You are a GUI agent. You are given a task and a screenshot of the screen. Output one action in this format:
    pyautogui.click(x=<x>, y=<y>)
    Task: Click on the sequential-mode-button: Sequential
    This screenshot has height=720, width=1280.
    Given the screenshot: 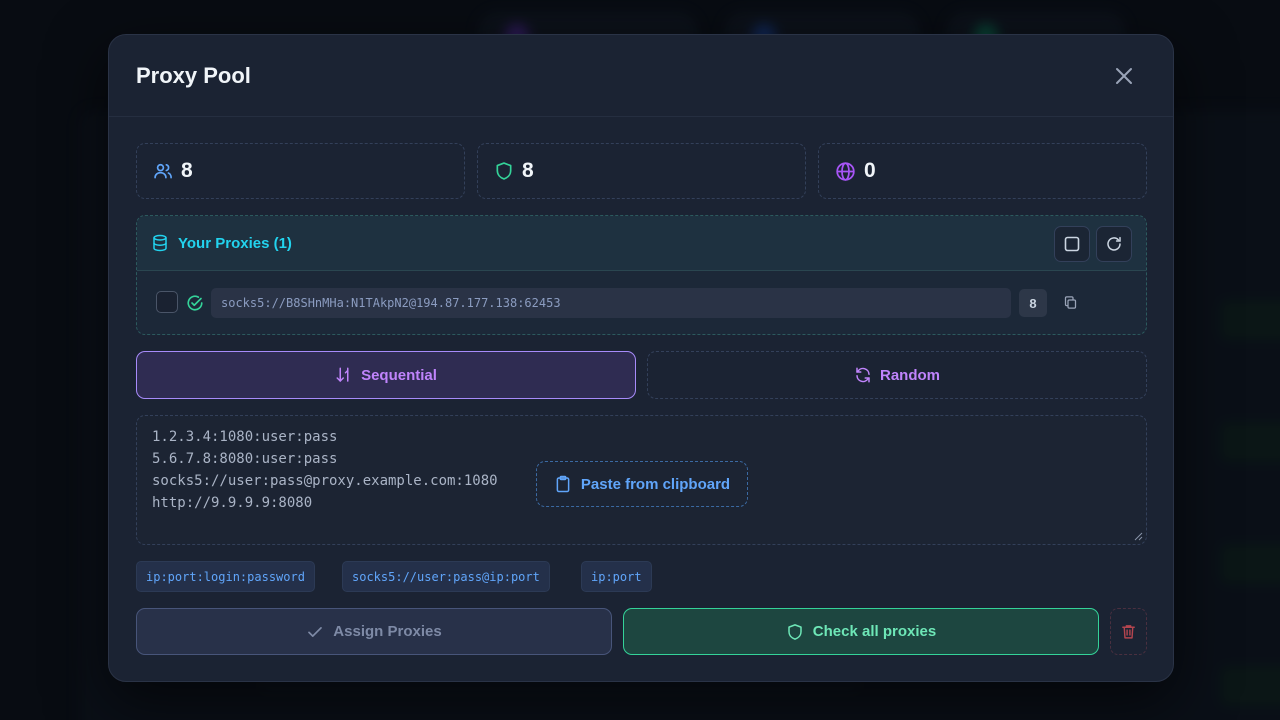 What is the action you would take?
    pyautogui.click(x=386, y=375)
    